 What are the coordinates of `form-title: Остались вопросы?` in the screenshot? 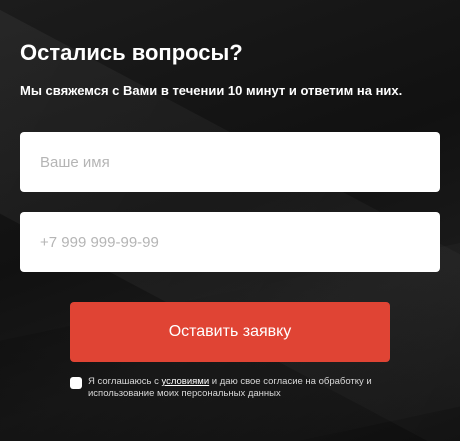 It's located at (131, 52).